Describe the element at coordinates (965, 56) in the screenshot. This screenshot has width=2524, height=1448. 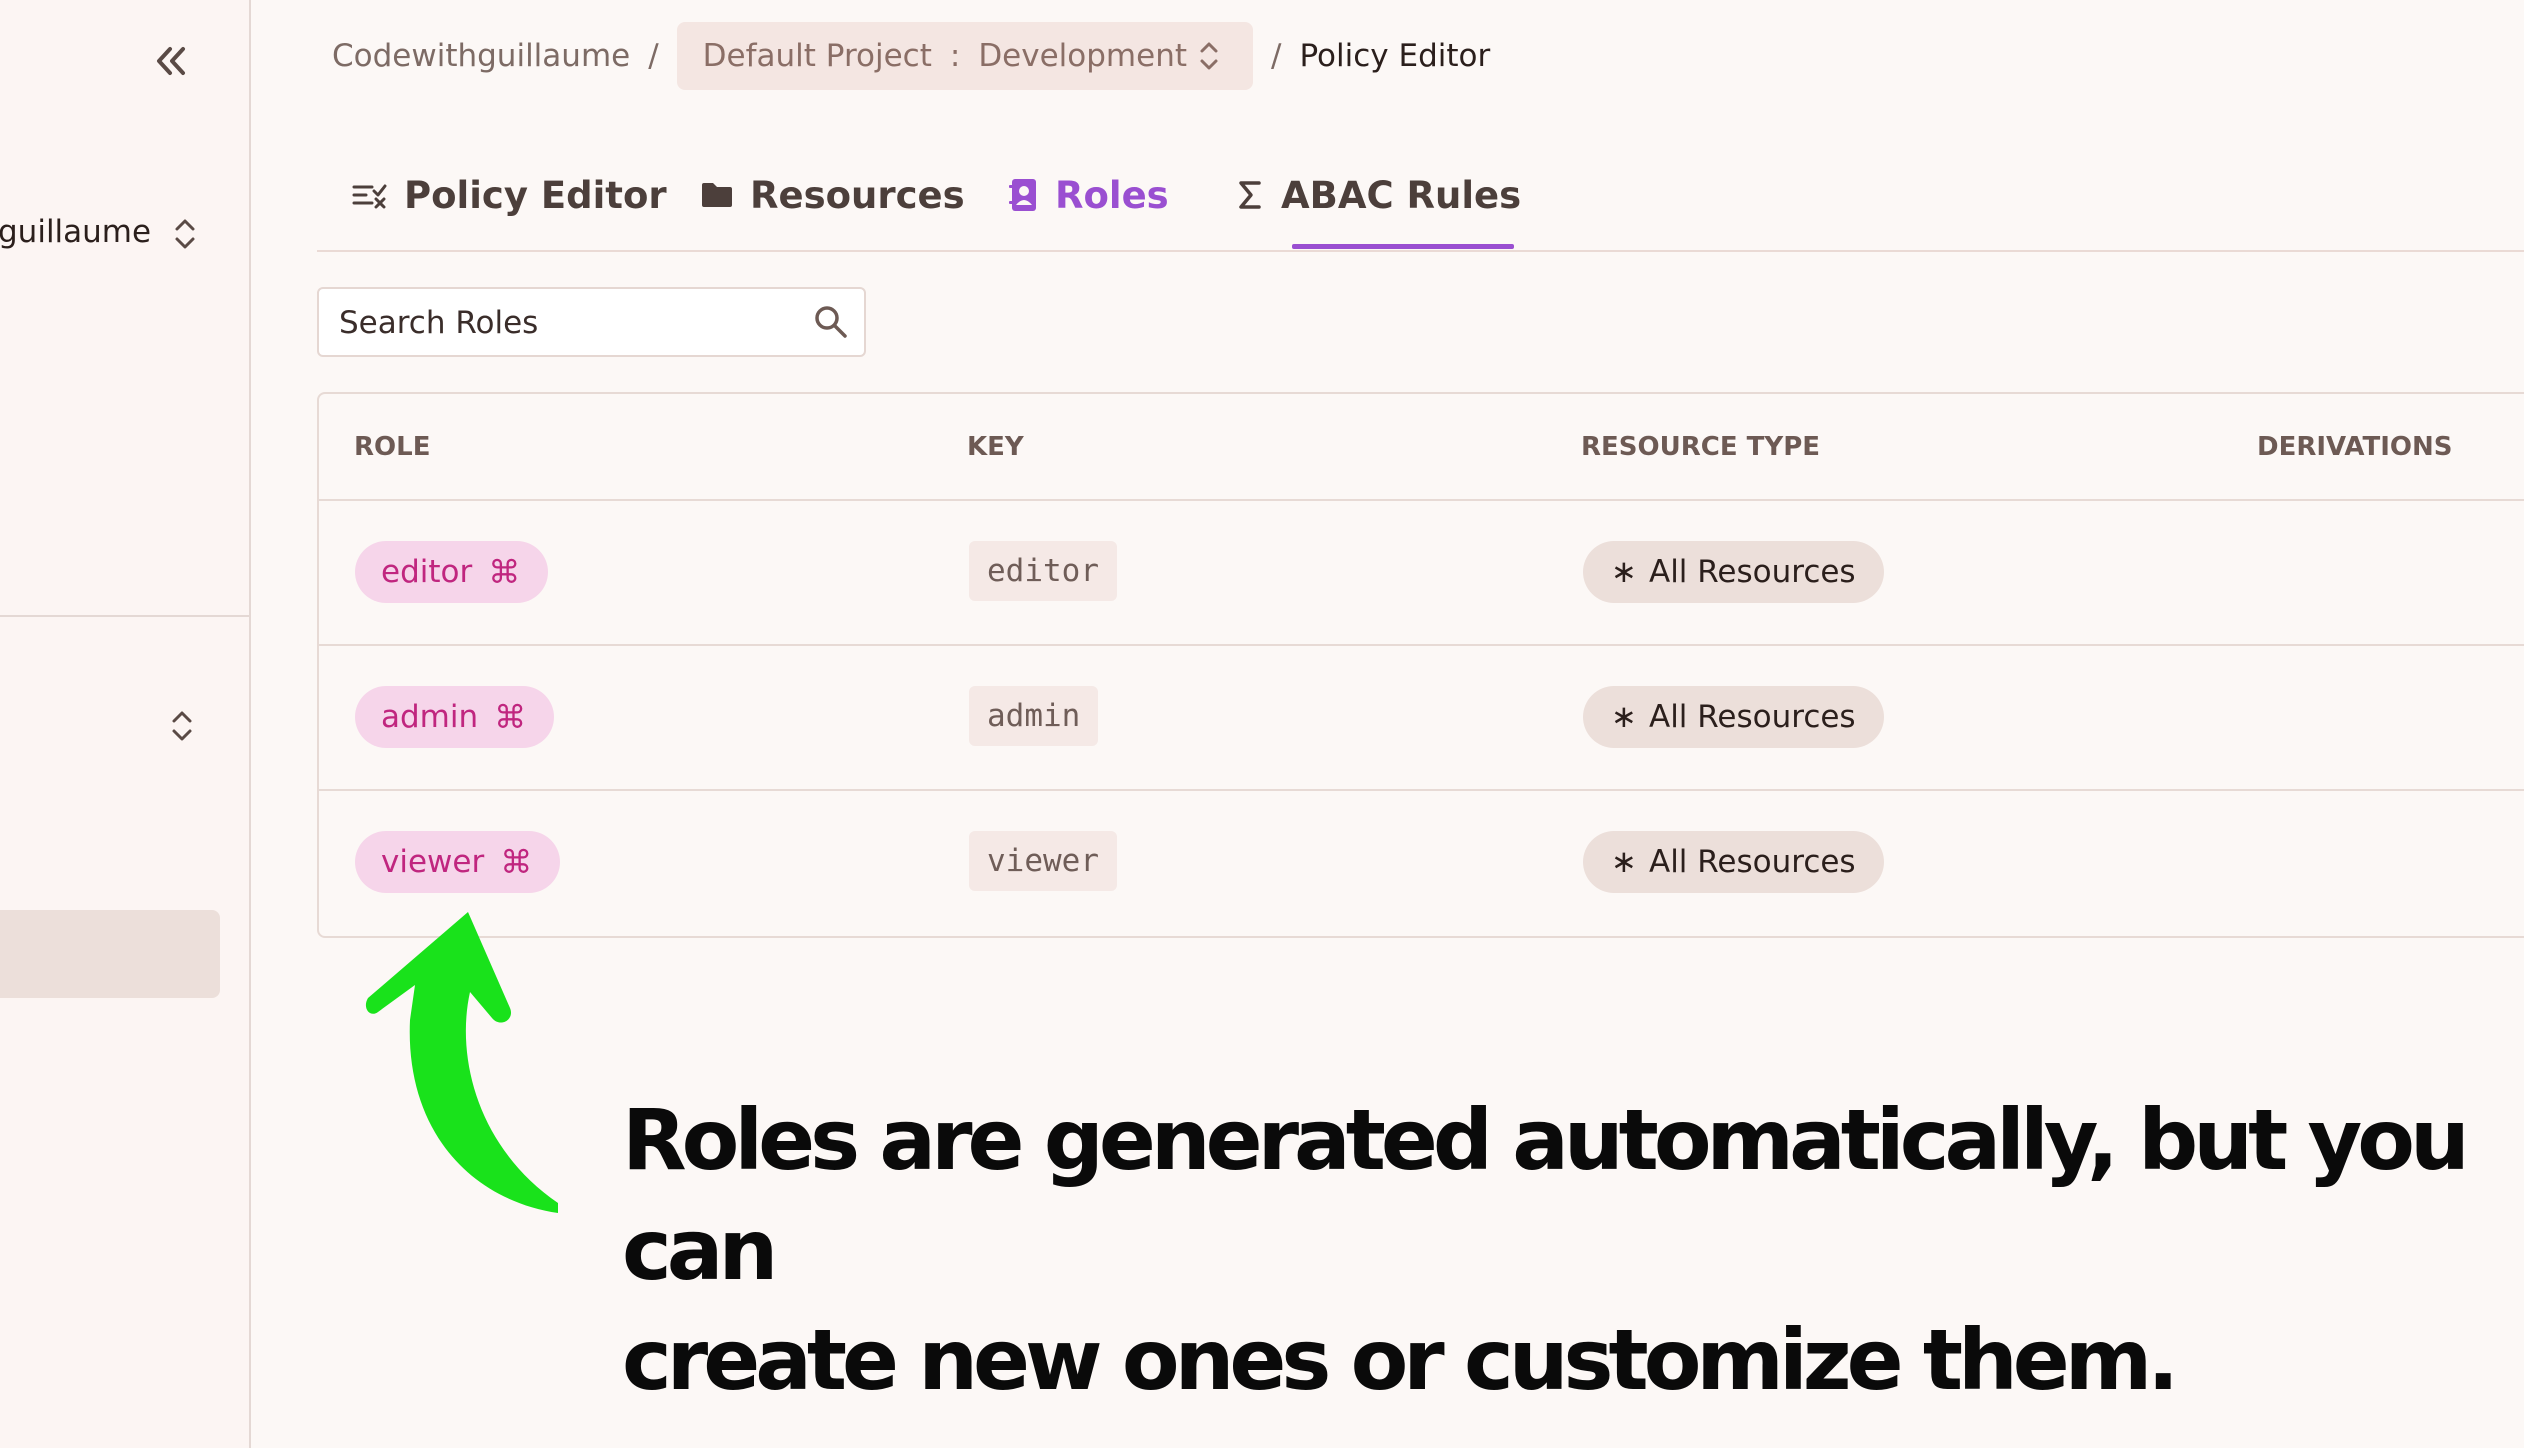
I see `project-environment-selector: Default Project : Development` at that location.